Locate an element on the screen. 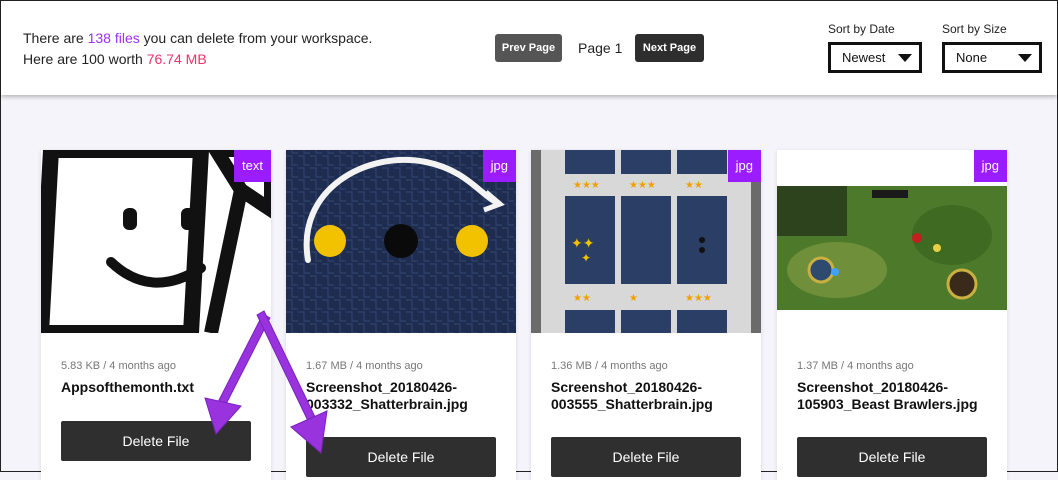 The width and height of the screenshot is (1058, 480). file-type-badge: text is located at coordinates (252, 166).